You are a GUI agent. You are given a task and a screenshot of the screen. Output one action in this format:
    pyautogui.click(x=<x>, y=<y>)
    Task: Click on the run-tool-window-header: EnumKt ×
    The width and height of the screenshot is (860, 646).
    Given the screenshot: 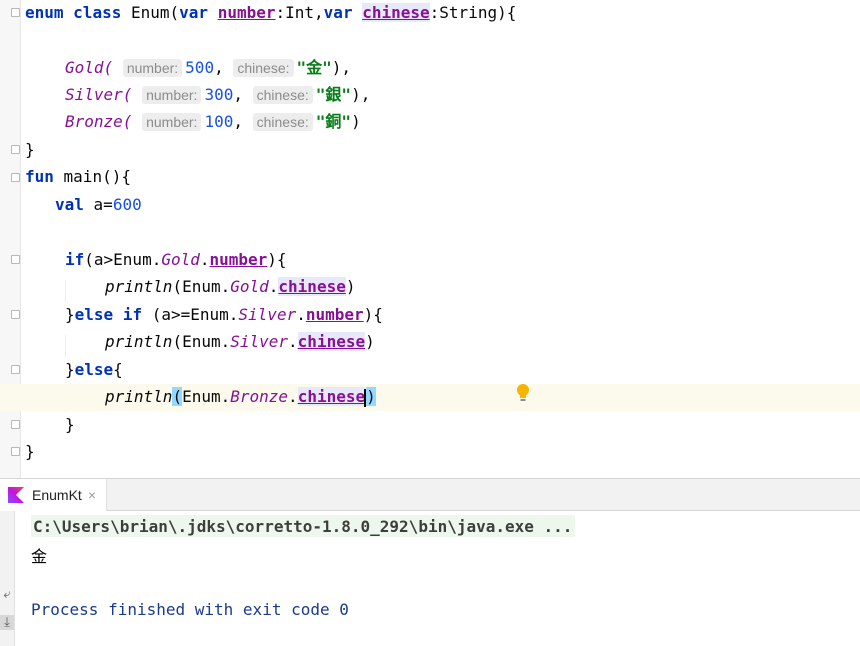 What is the action you would take?
    pyautogui.click(x=430, y=494)
    